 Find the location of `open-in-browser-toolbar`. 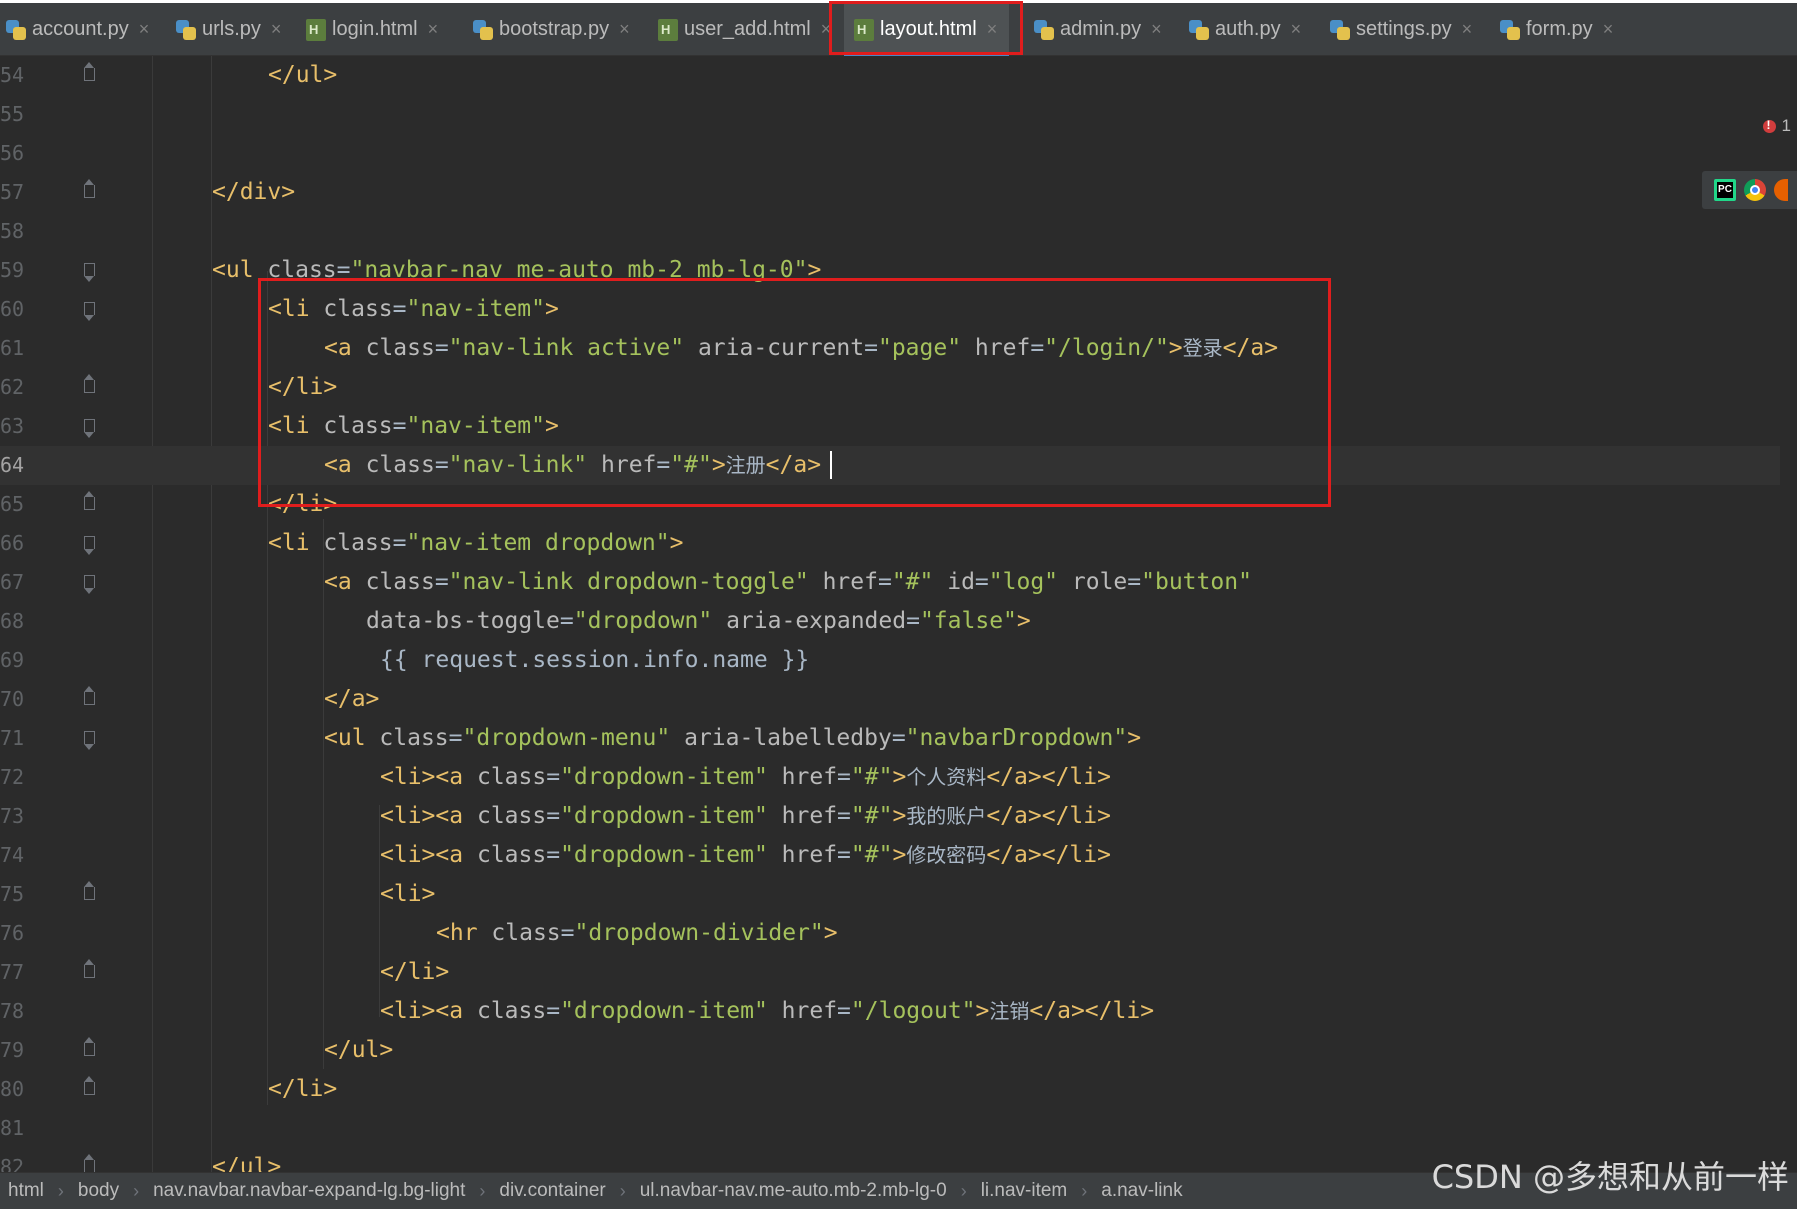

open-in-browser-toolbar is located at coordinates (1749, 190).